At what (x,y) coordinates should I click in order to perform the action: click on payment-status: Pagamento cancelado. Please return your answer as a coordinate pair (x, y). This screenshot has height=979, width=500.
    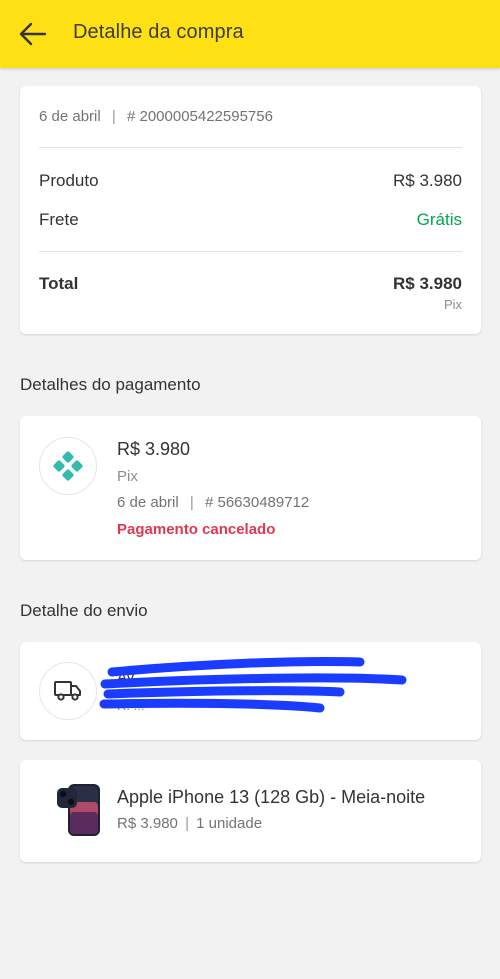
    Looking at the image, I should click on (196, 529).